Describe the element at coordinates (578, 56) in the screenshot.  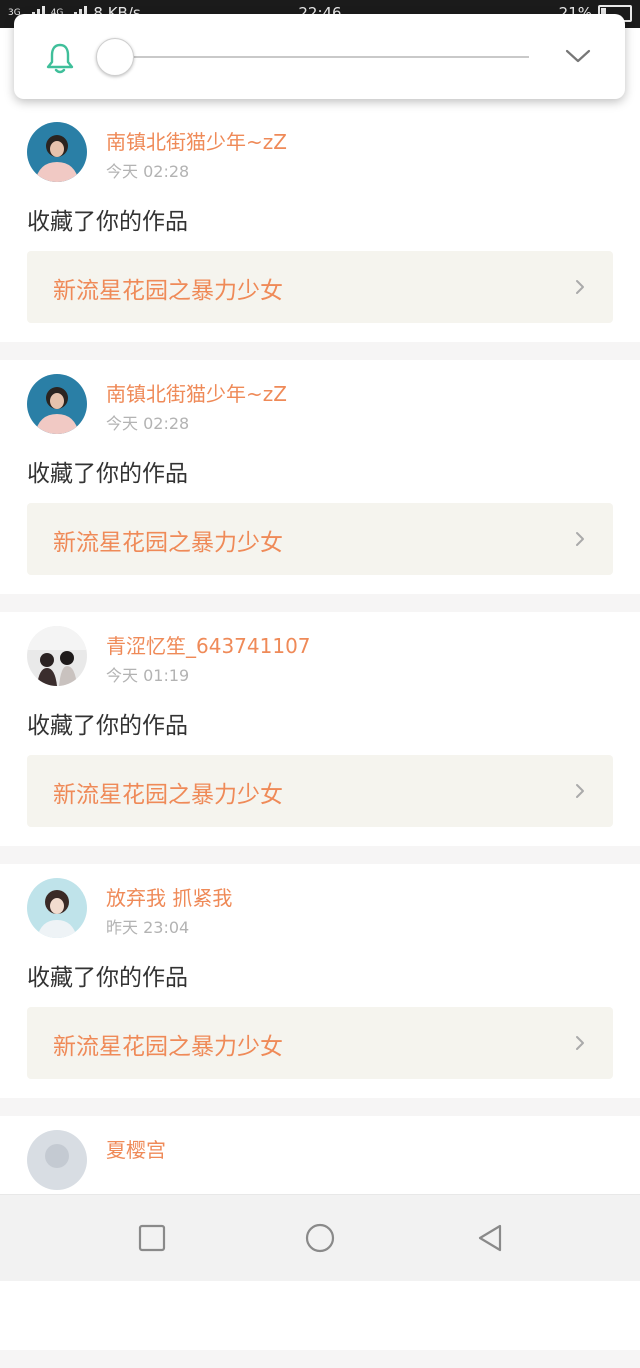
I see `chevron-down-icon` at that location.